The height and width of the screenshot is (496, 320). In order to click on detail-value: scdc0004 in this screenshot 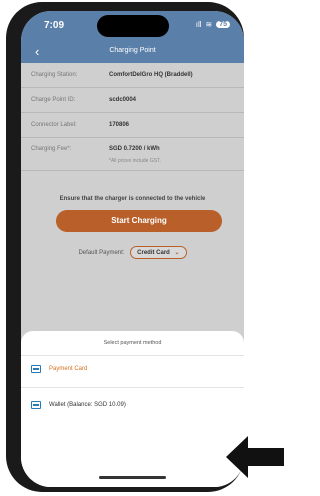, I will do `click(123, 100)`.